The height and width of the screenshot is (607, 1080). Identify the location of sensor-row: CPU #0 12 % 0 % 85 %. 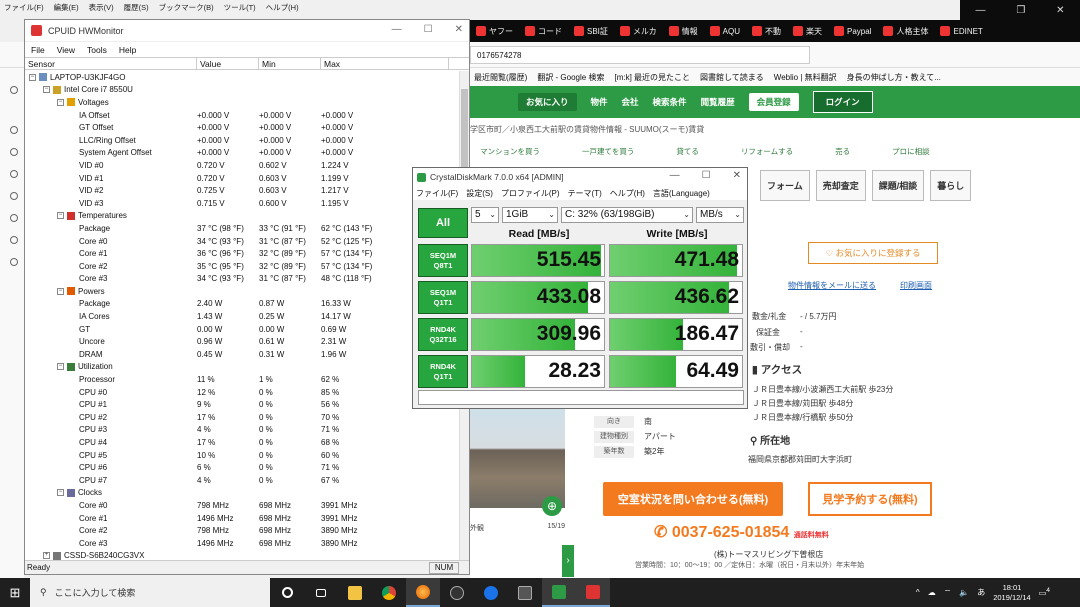
(243, 392).